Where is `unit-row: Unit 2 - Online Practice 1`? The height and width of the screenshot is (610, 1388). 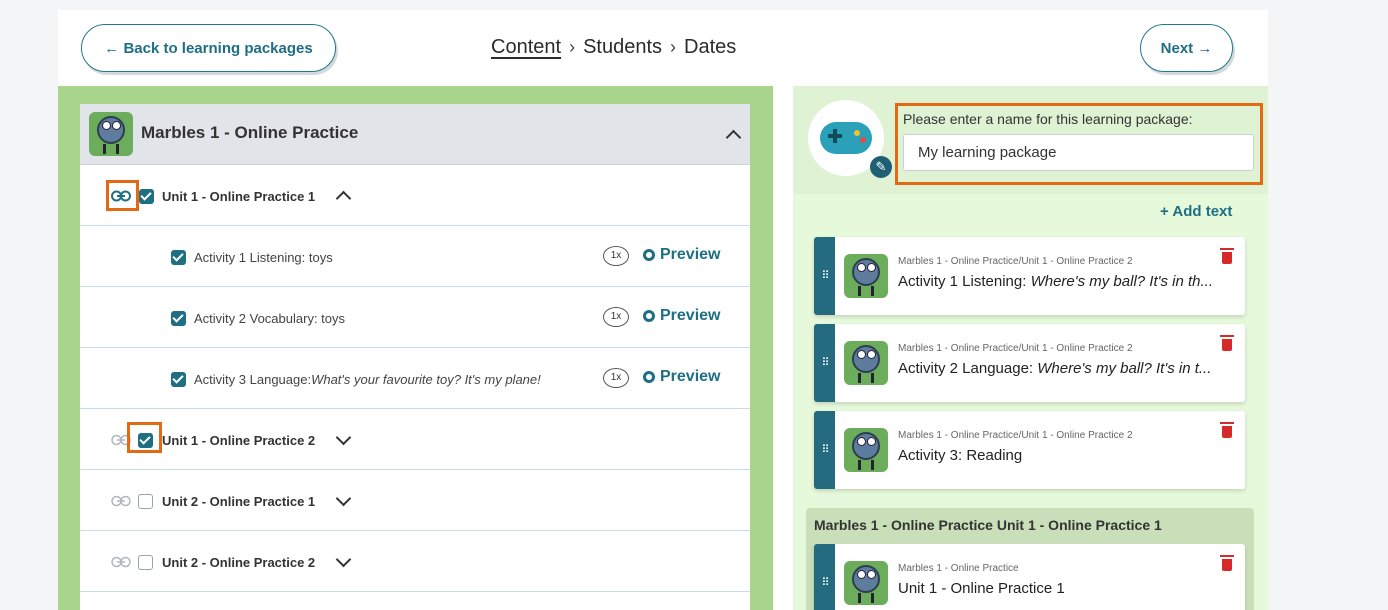
unit-row: Unit 2 - Online Practice 1 is located at coordinates (415, 500).